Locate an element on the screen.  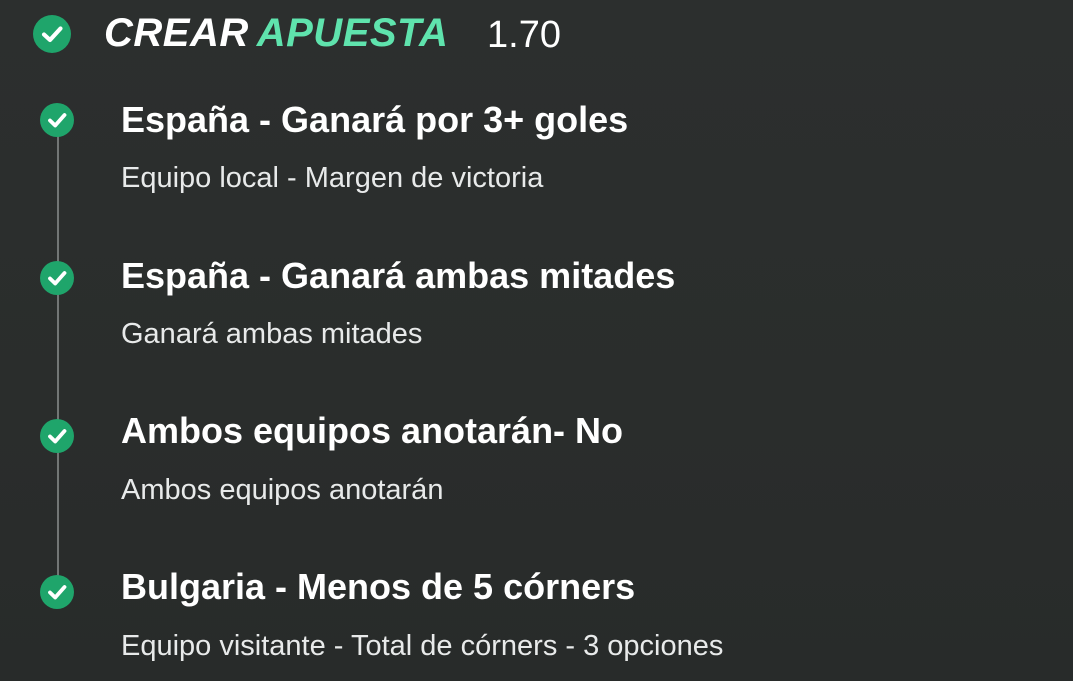
leg-title: España - Ganará por 3+ goles is located at coordinates (375, 119).